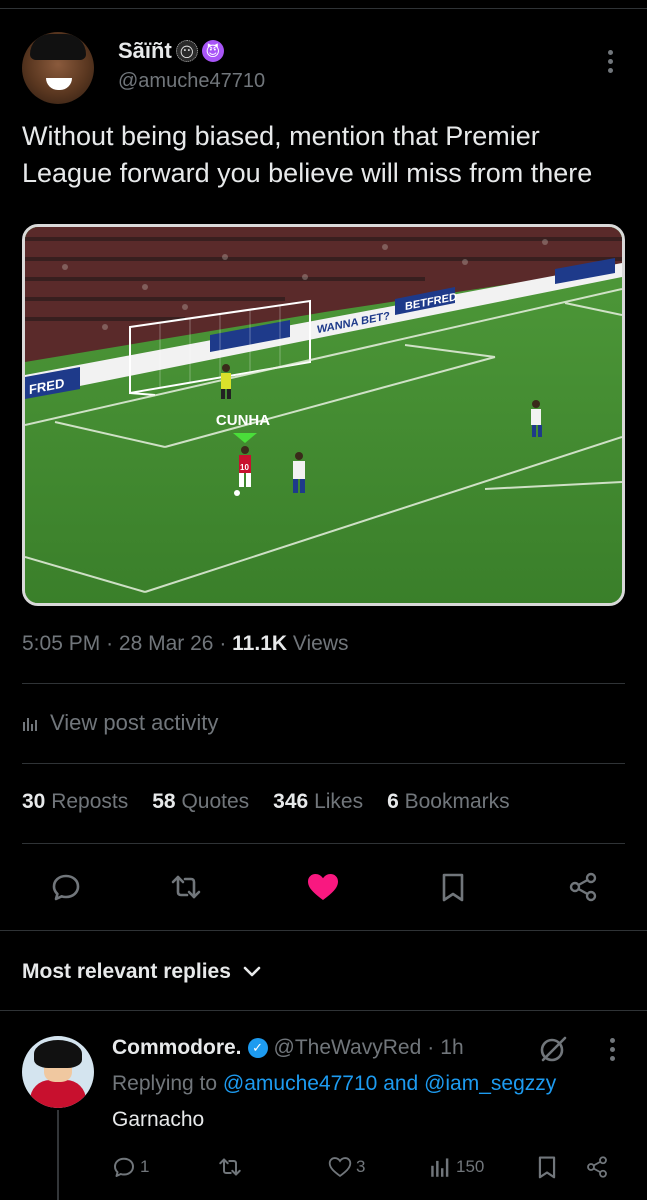 Image resolution: width=647 pixels, height=1200 pixels. I want to click on post-date: 28 Mar 26, so click(166, 643).